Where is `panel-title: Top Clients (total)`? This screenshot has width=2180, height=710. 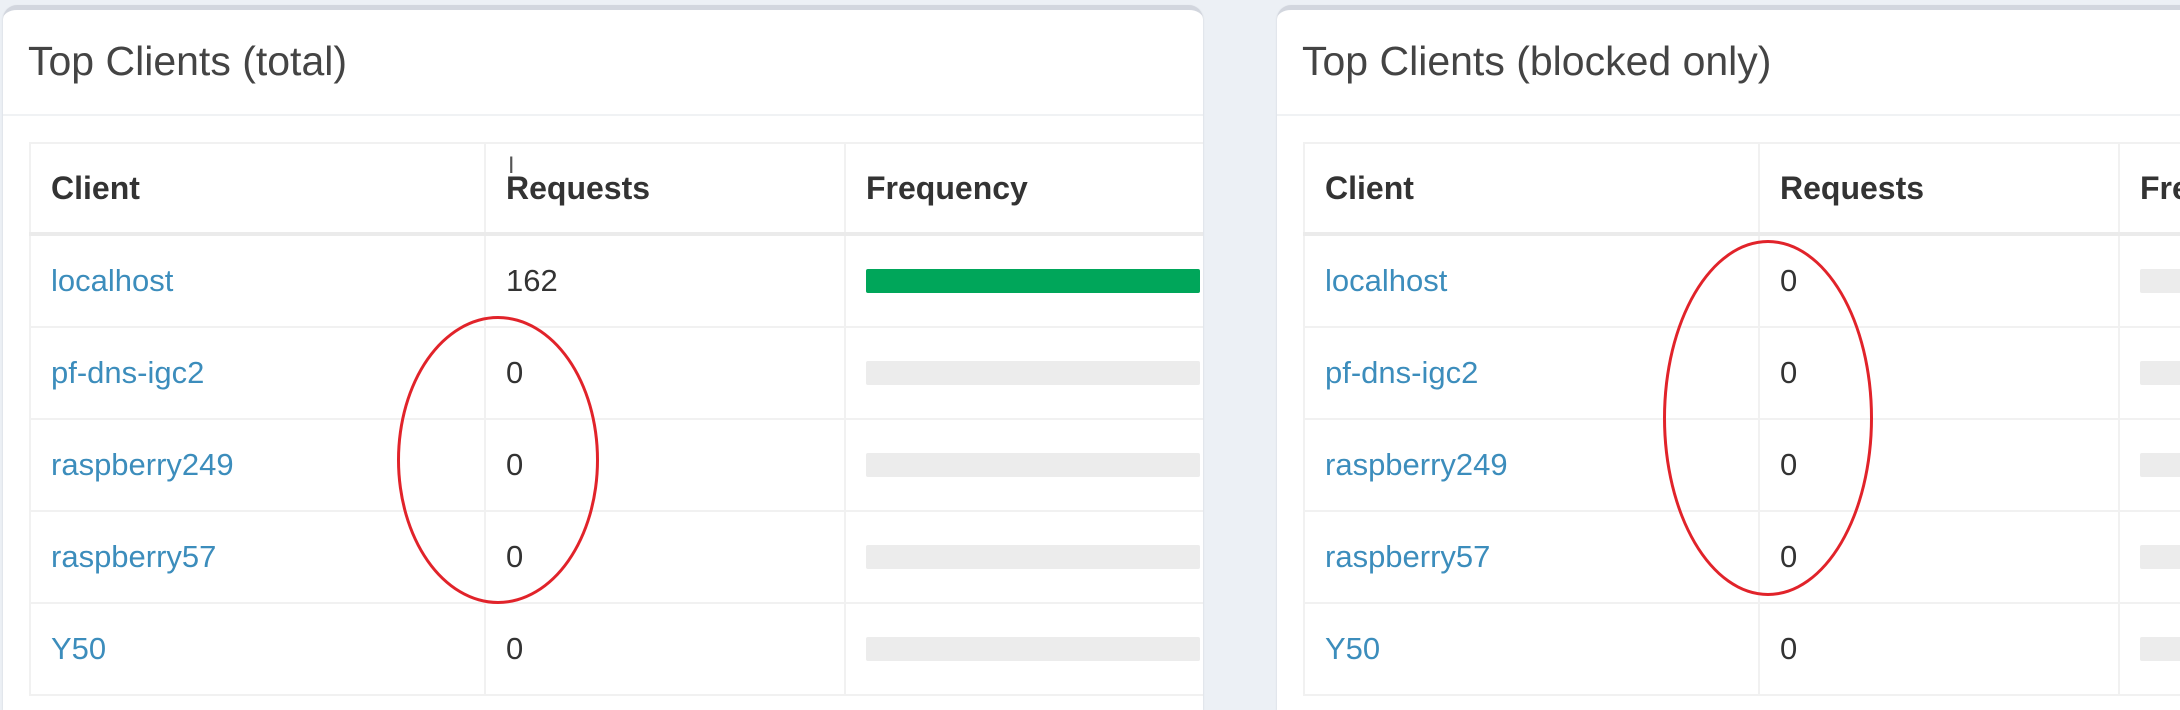
panel-title: Top Clients (total) is located at coordinates (188, 61).